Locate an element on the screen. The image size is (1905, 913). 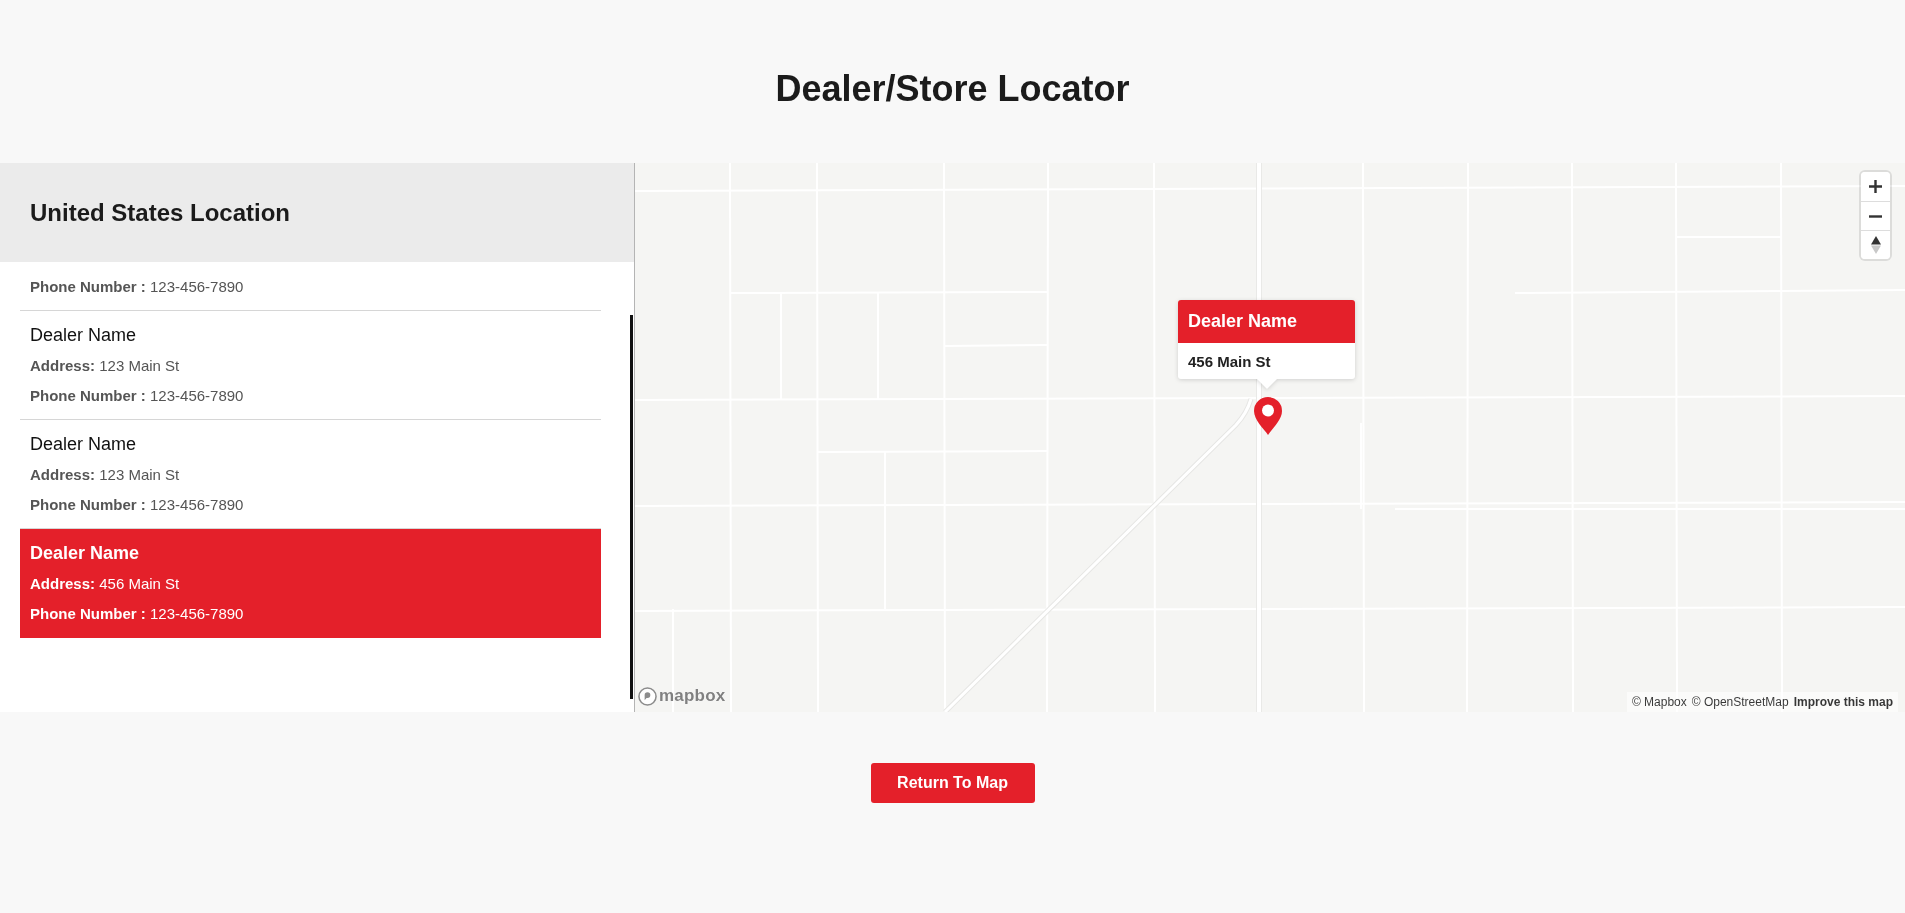
dealer-address: Address: 456 Main St is located at coordinates (105, 584).